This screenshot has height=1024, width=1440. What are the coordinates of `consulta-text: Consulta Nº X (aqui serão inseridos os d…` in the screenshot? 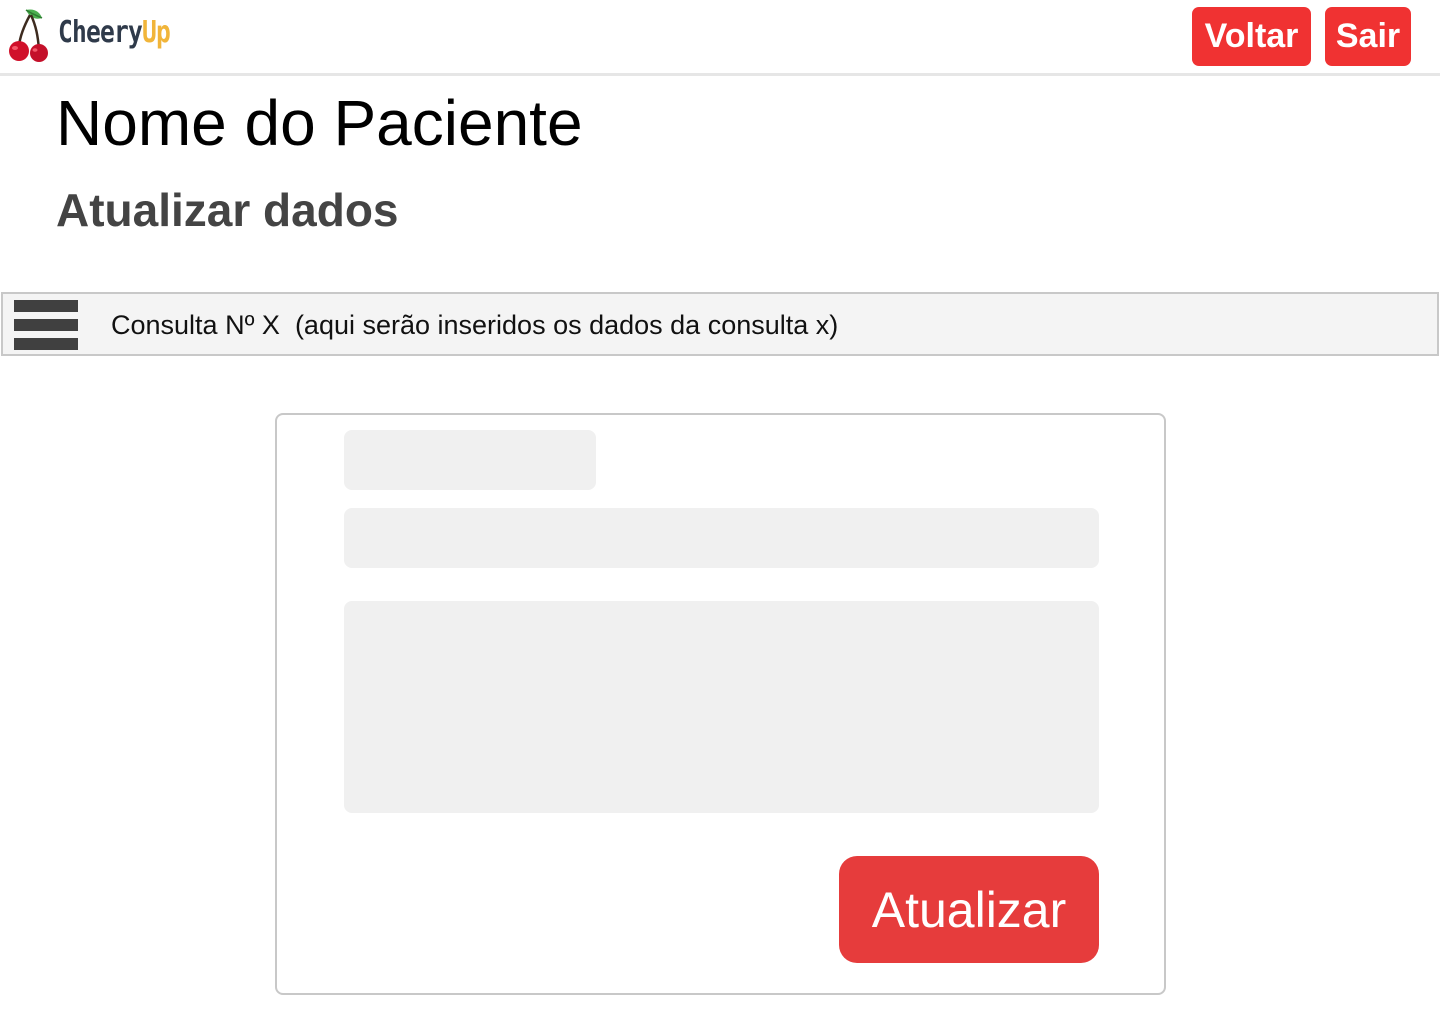 It's located at (475, 325).